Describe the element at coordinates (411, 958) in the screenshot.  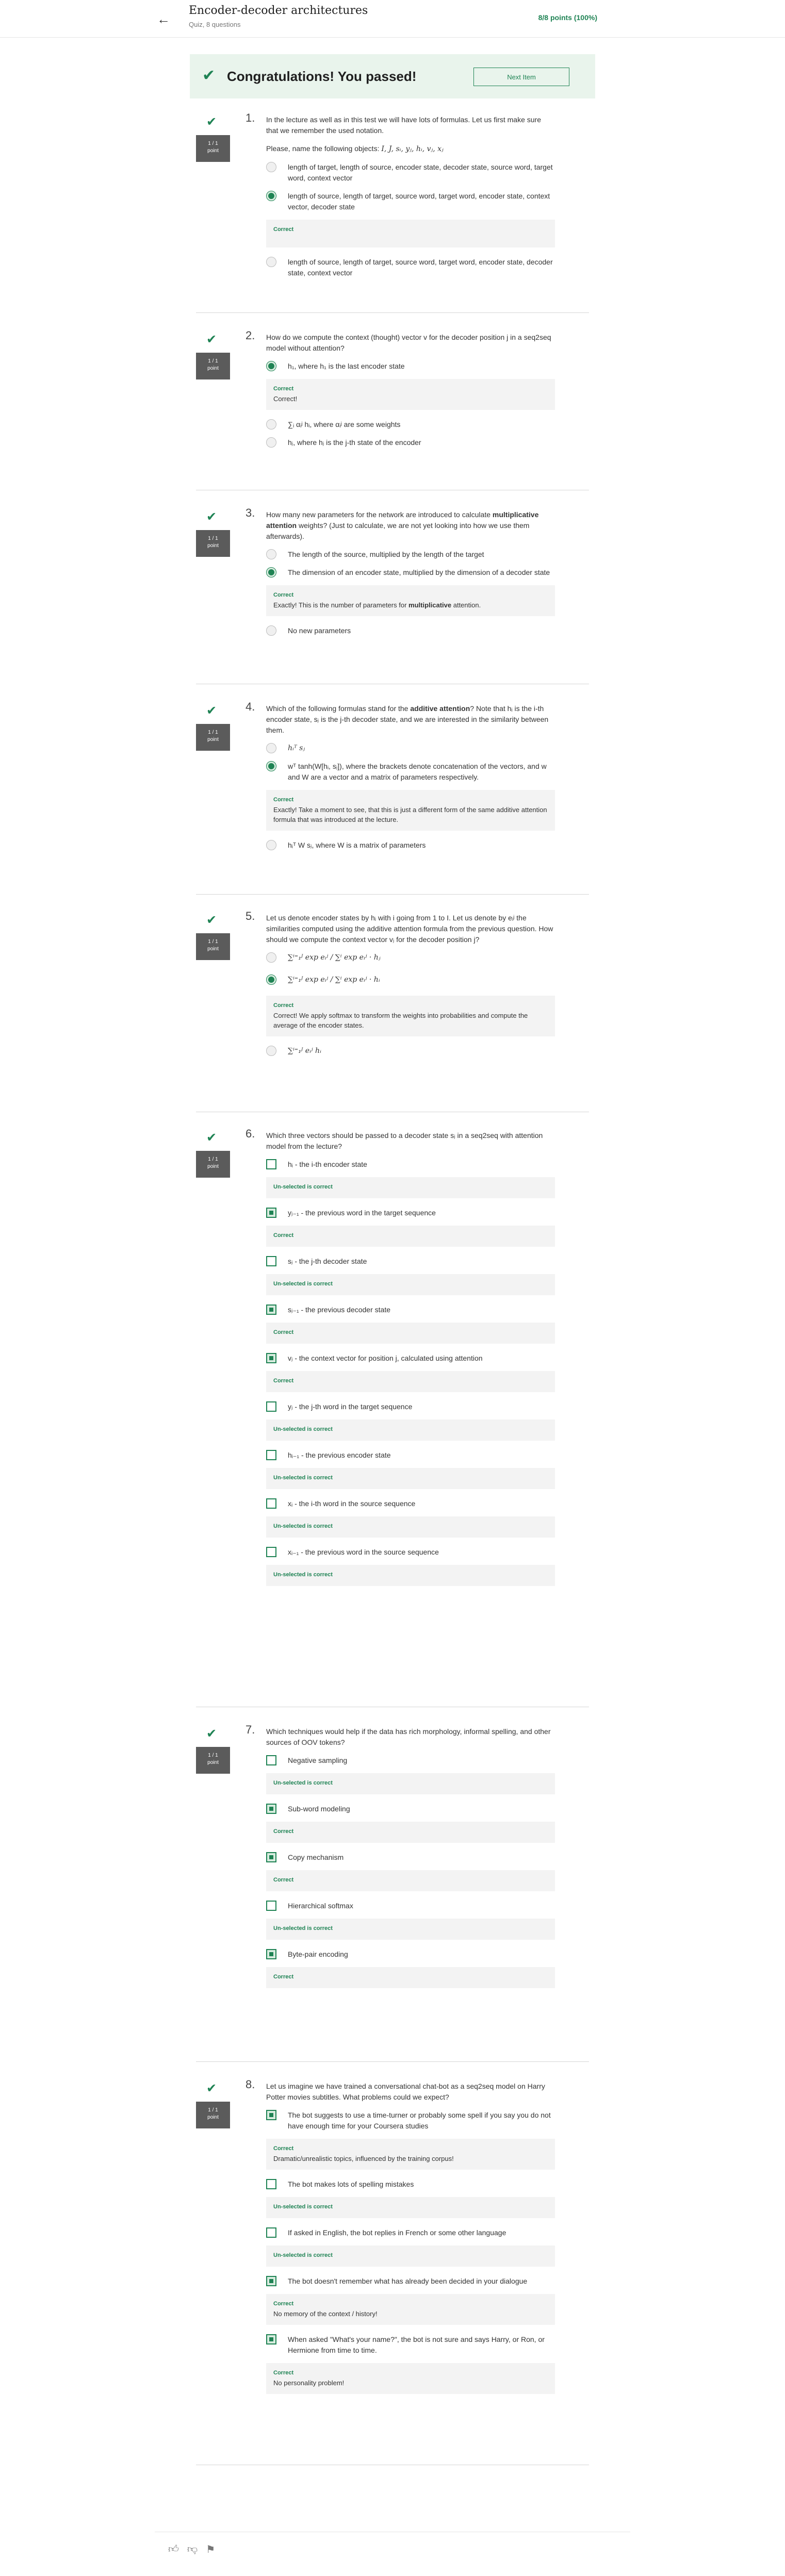
I see `option: ∑ⁱ⁼₁ᴶ exp eᵢʲ / ∑ⁱ exp eᵢʲ · hⱼ` at that location.